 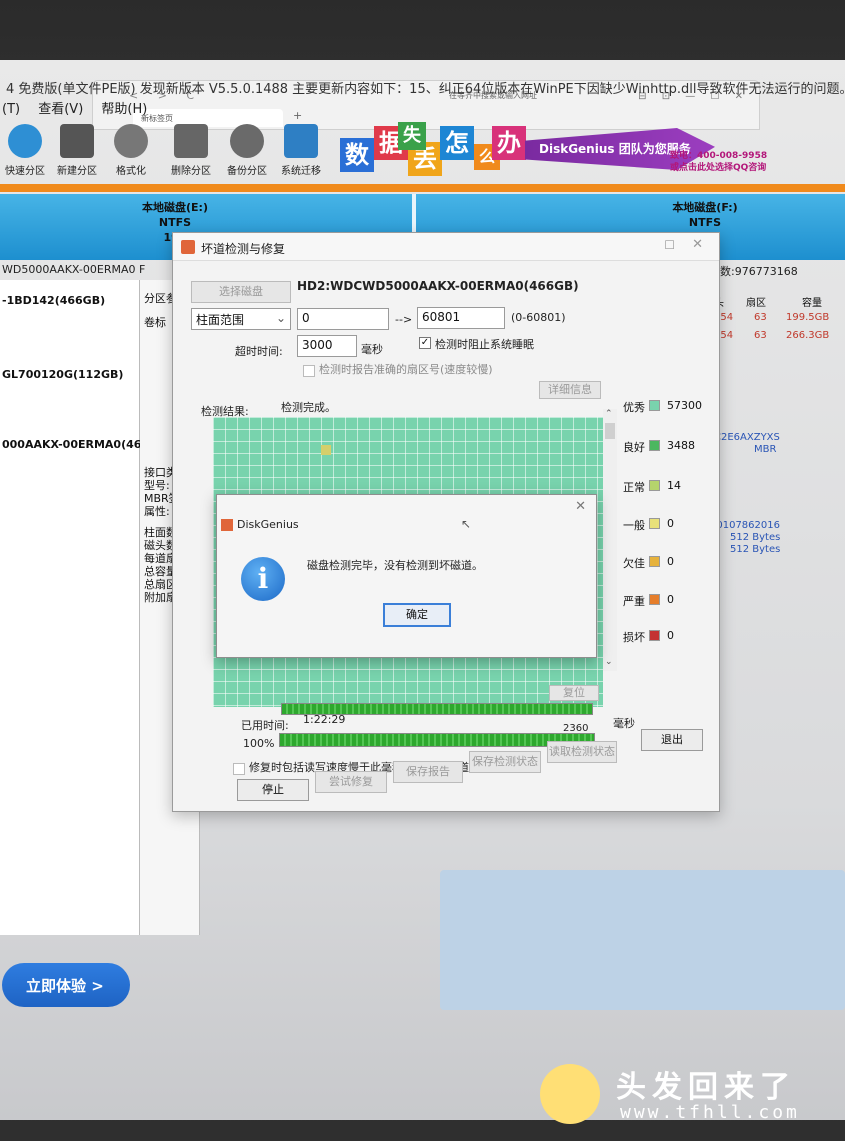 I want to click on format-button: 格式化, so click(x=131, y=149).